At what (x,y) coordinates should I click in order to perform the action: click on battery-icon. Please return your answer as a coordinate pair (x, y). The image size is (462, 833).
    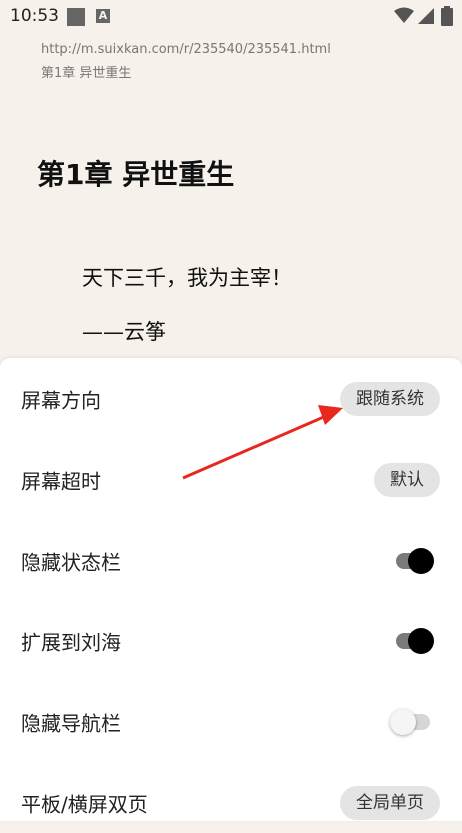
    Looking at the image, I should click on (447, 16).